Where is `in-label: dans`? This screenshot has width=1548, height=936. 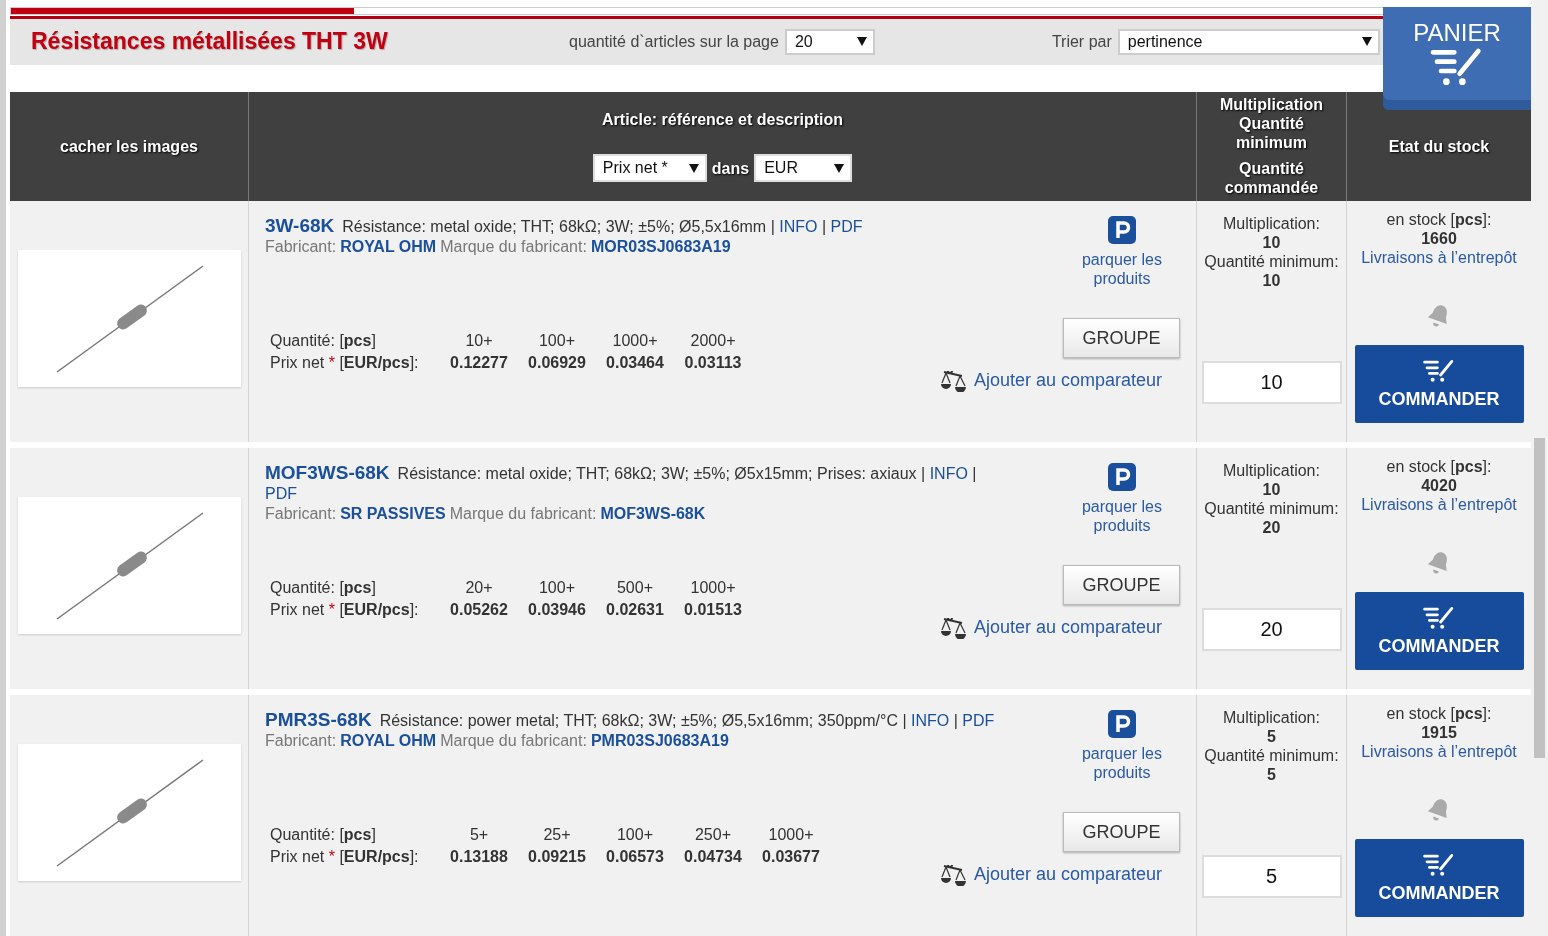
in-label: dans is located at coordinates (730, 168).